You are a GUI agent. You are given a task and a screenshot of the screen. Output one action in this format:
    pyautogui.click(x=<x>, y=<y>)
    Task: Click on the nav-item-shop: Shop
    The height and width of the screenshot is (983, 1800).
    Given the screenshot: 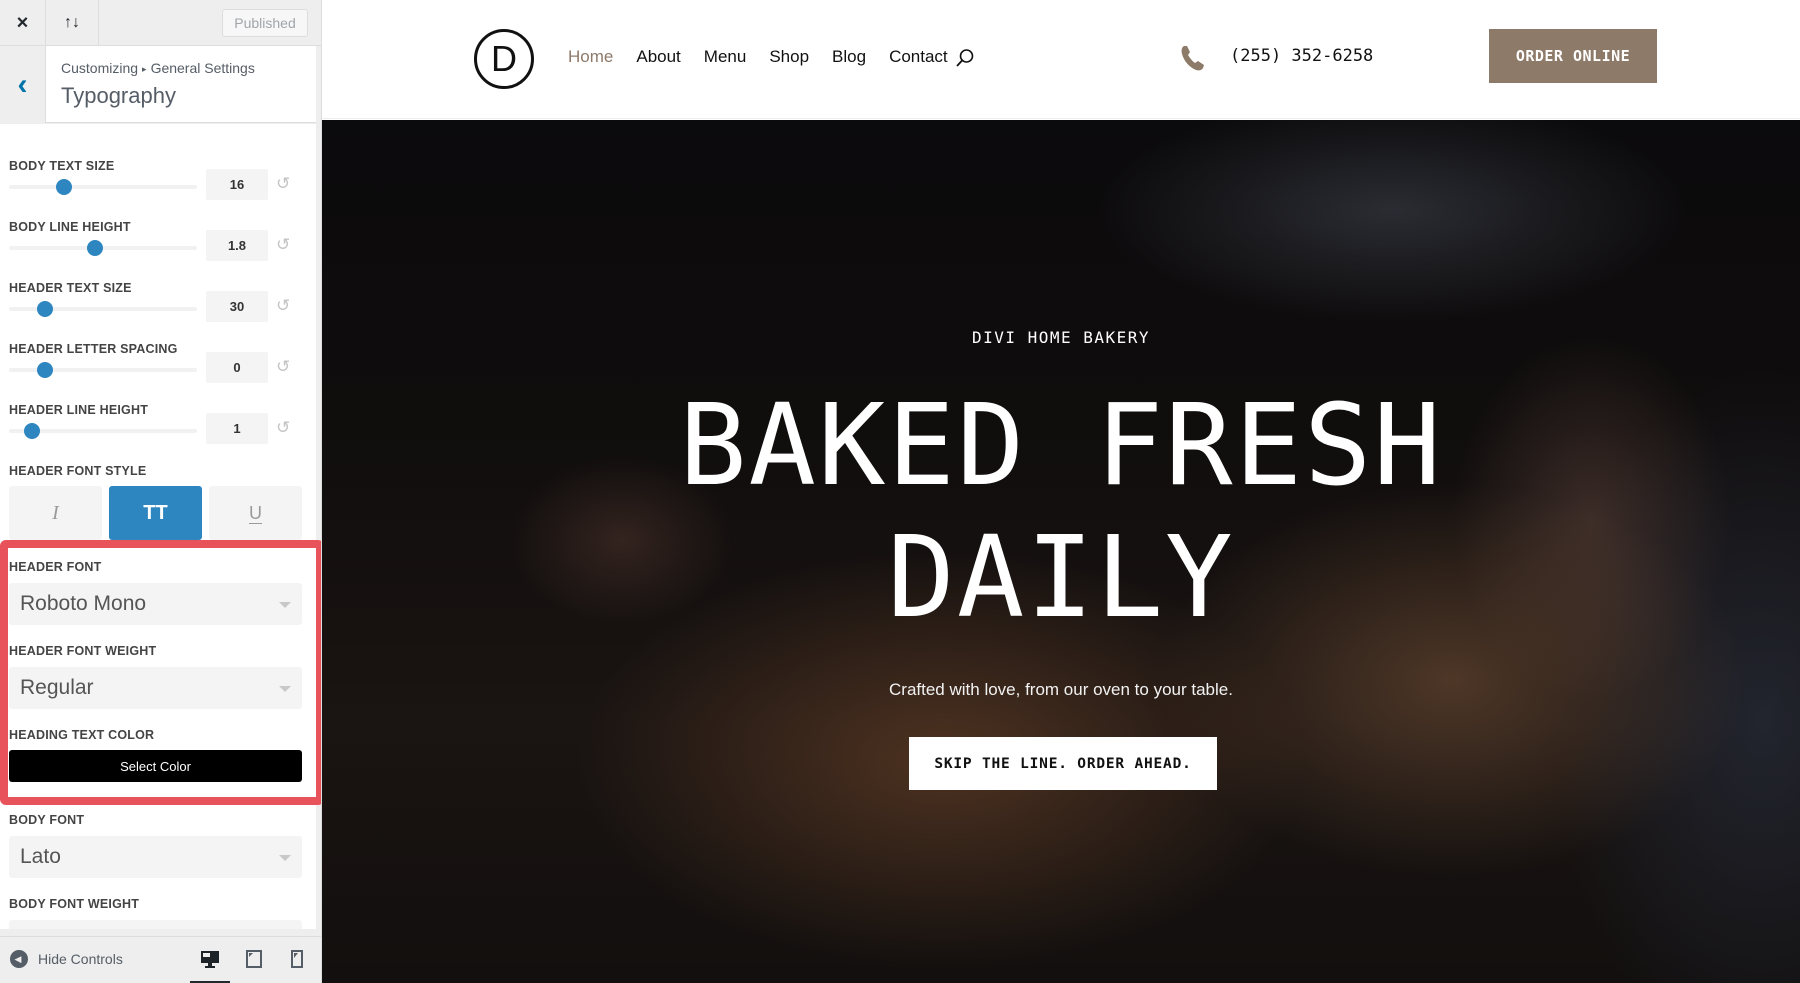 What is the action you would take?
    pyautogui.click(x=789, y=57)
    